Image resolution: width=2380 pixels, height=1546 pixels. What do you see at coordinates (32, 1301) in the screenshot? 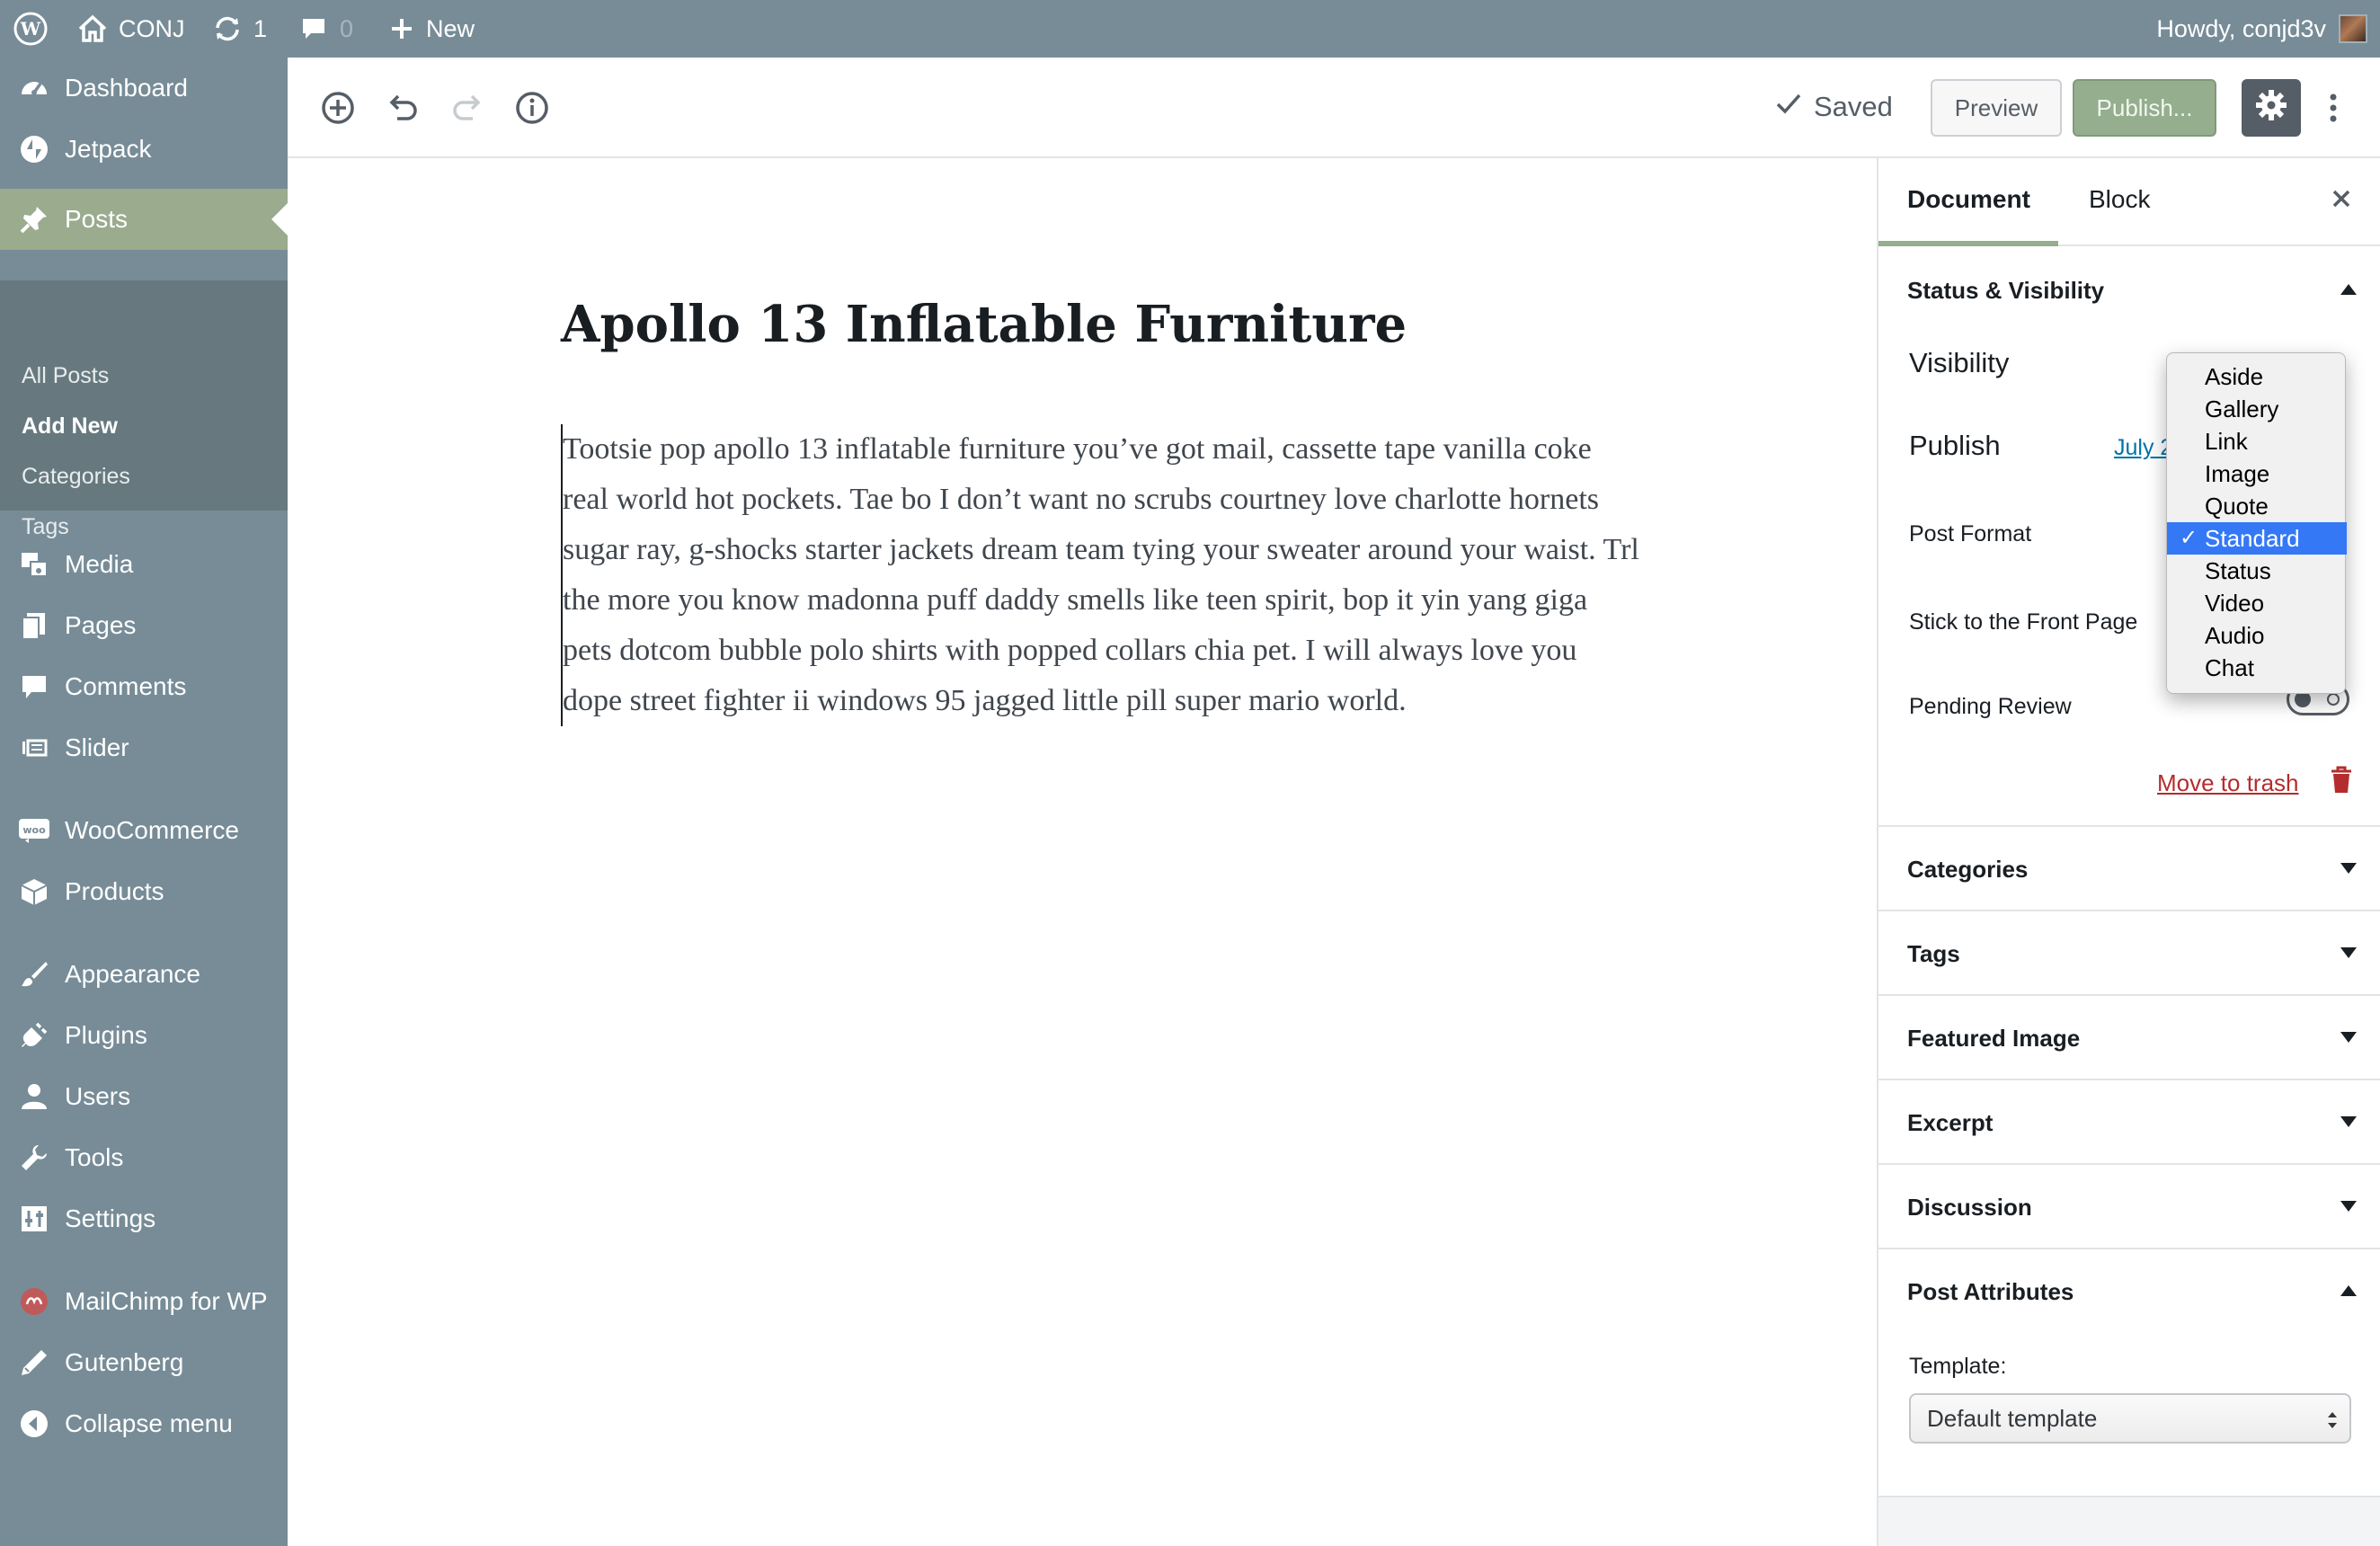
I see `mailchimp-icon` at bounding box center [32, 1301].